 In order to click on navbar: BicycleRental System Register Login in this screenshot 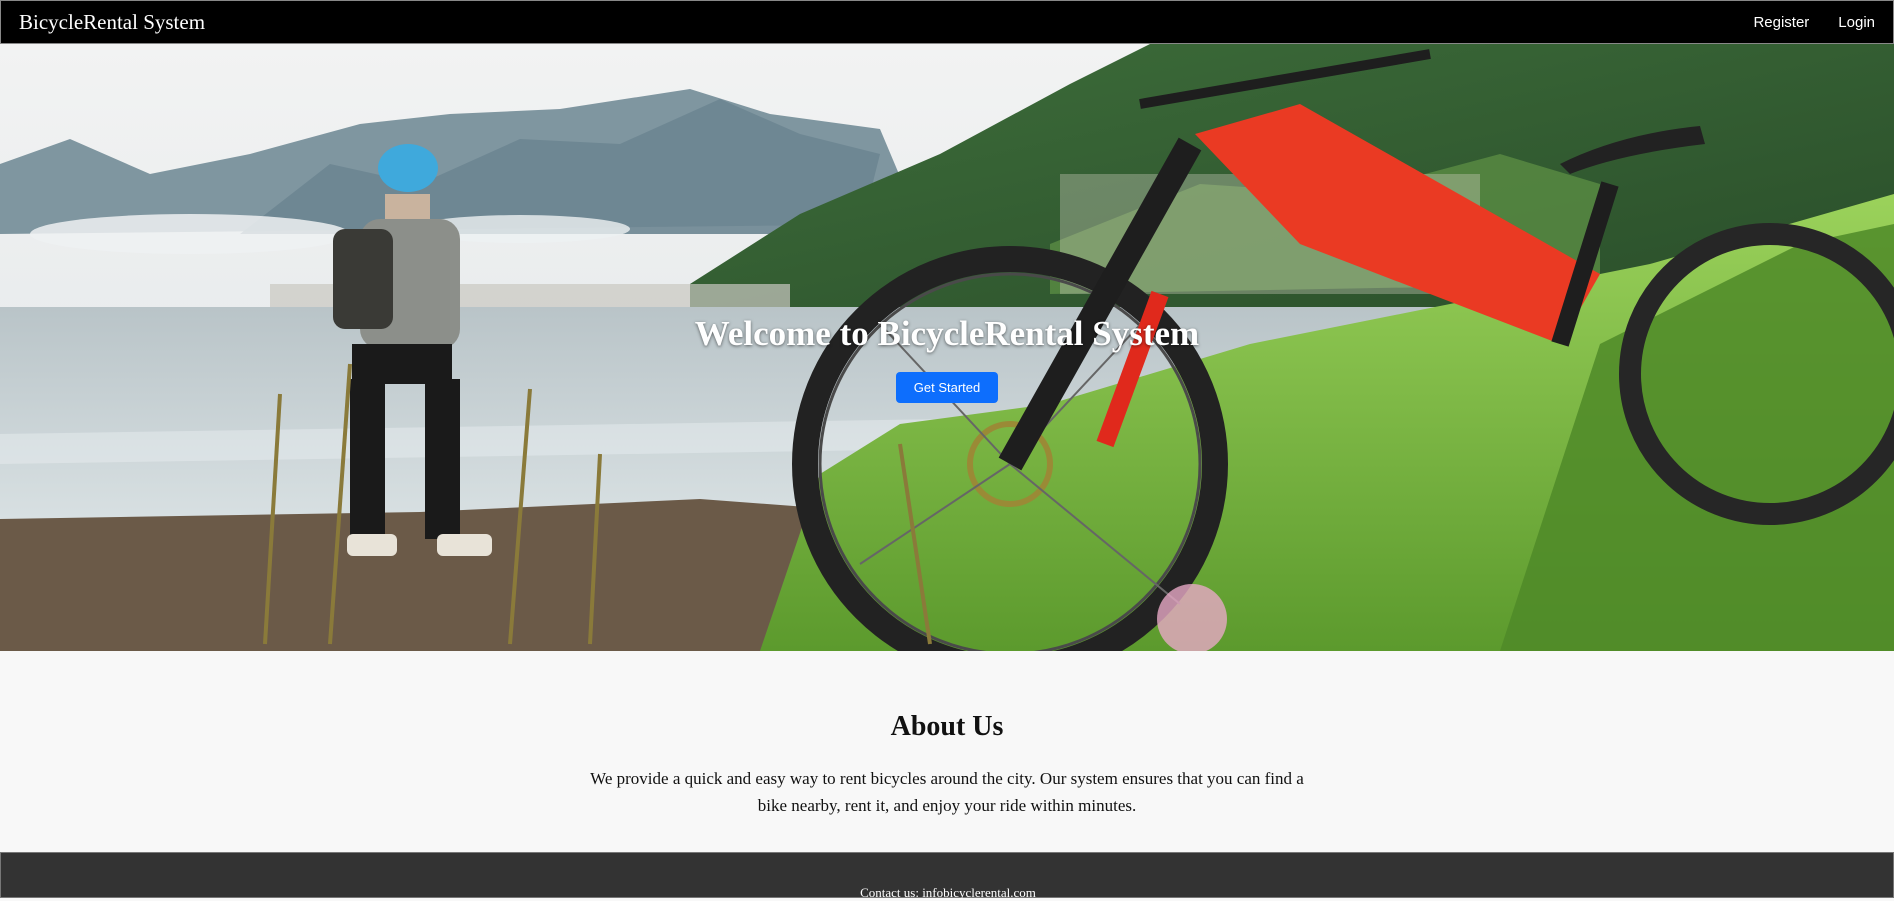, I will do `click(947, 22)`.